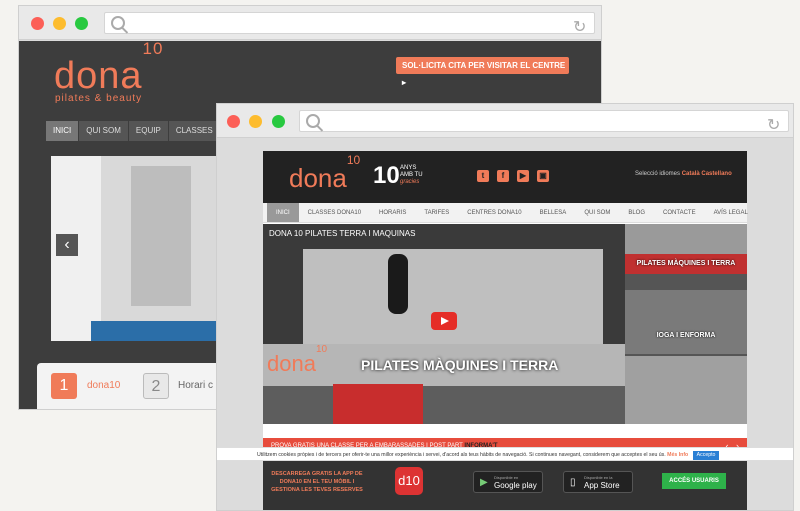  I want to click on nav-item-centres: CENTRES DONA10, so click(494, 212).